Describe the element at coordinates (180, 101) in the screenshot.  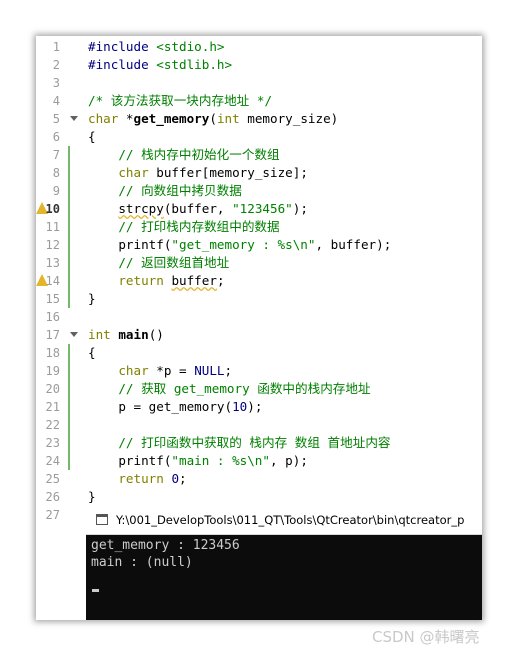
I see `code-comment: /* 该方法获取一块内存地址 */` at that location.